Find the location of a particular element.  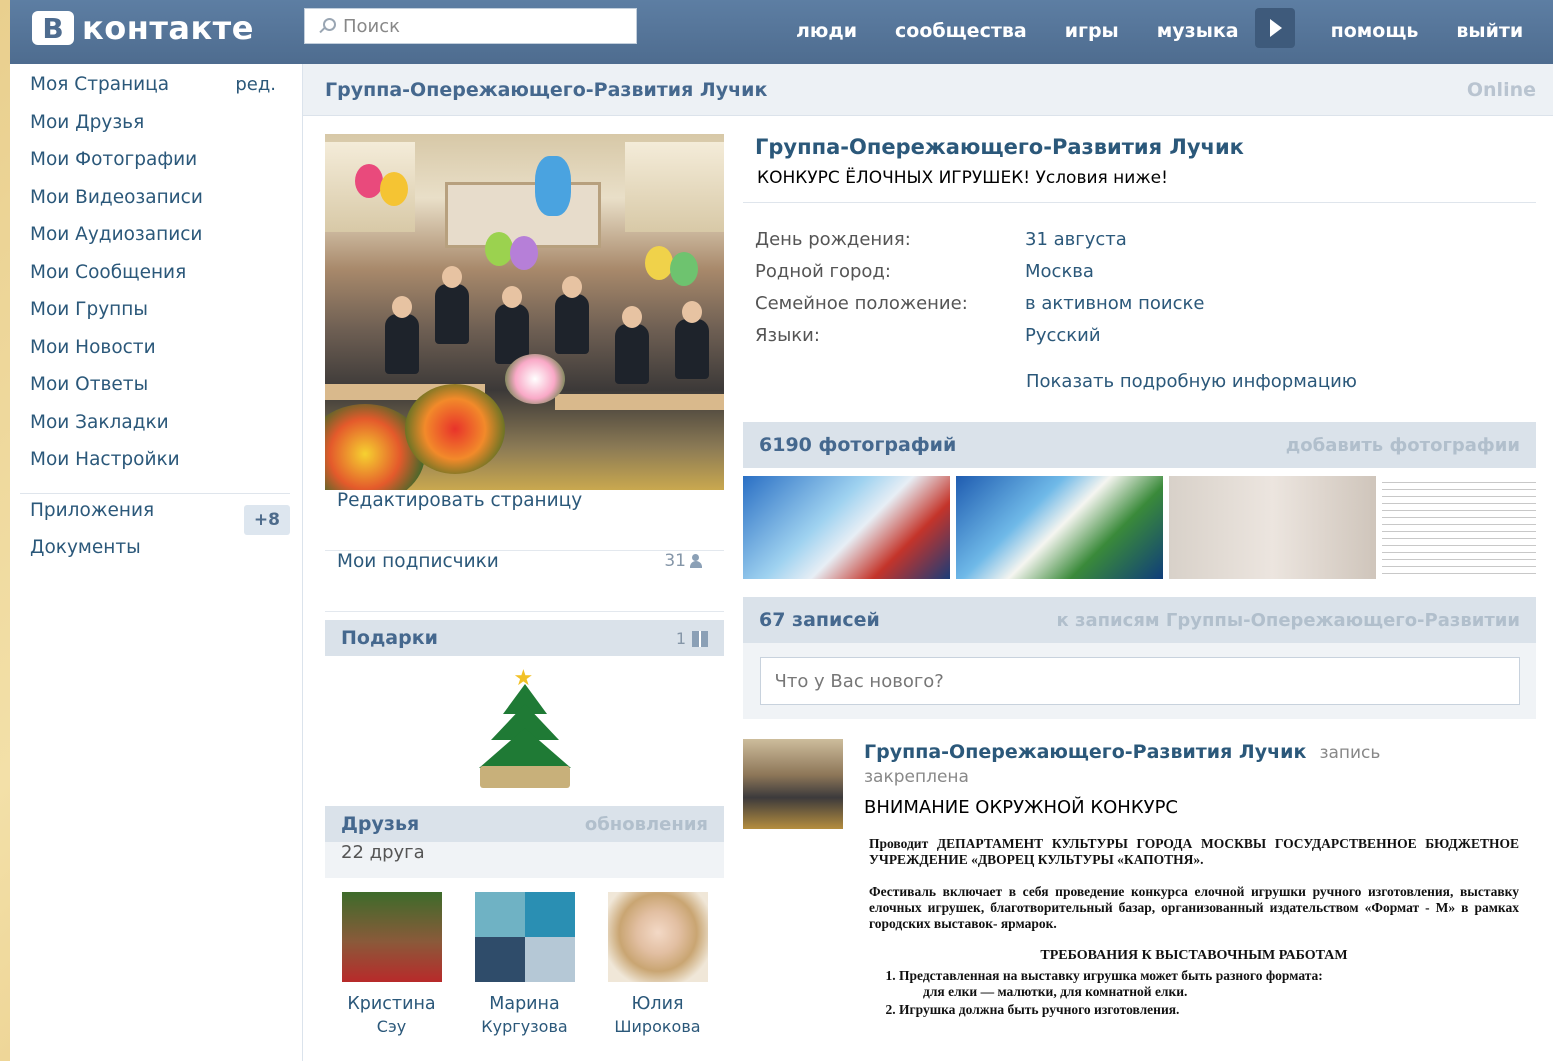

subscribers-count-value: 31 is located at coordinates (675, 561).